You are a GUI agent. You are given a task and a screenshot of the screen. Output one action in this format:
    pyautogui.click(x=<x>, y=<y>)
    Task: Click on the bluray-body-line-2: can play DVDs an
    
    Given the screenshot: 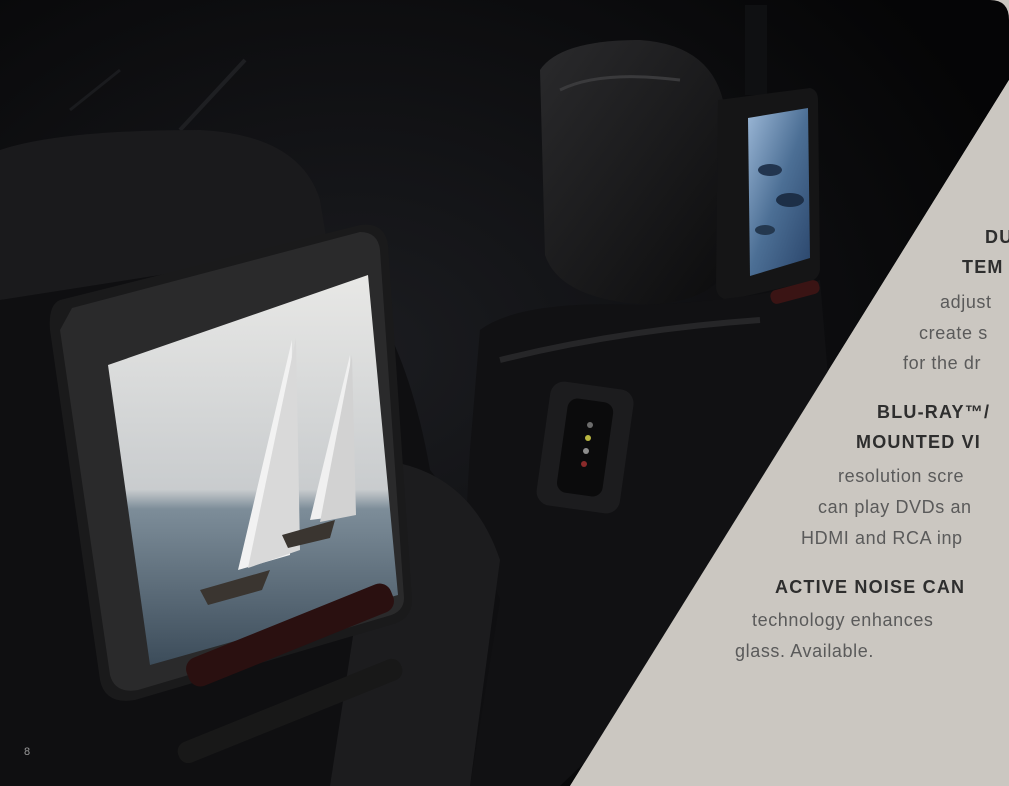 What is the action you would take?
    pyautogui.click(x=895, y=507)
    